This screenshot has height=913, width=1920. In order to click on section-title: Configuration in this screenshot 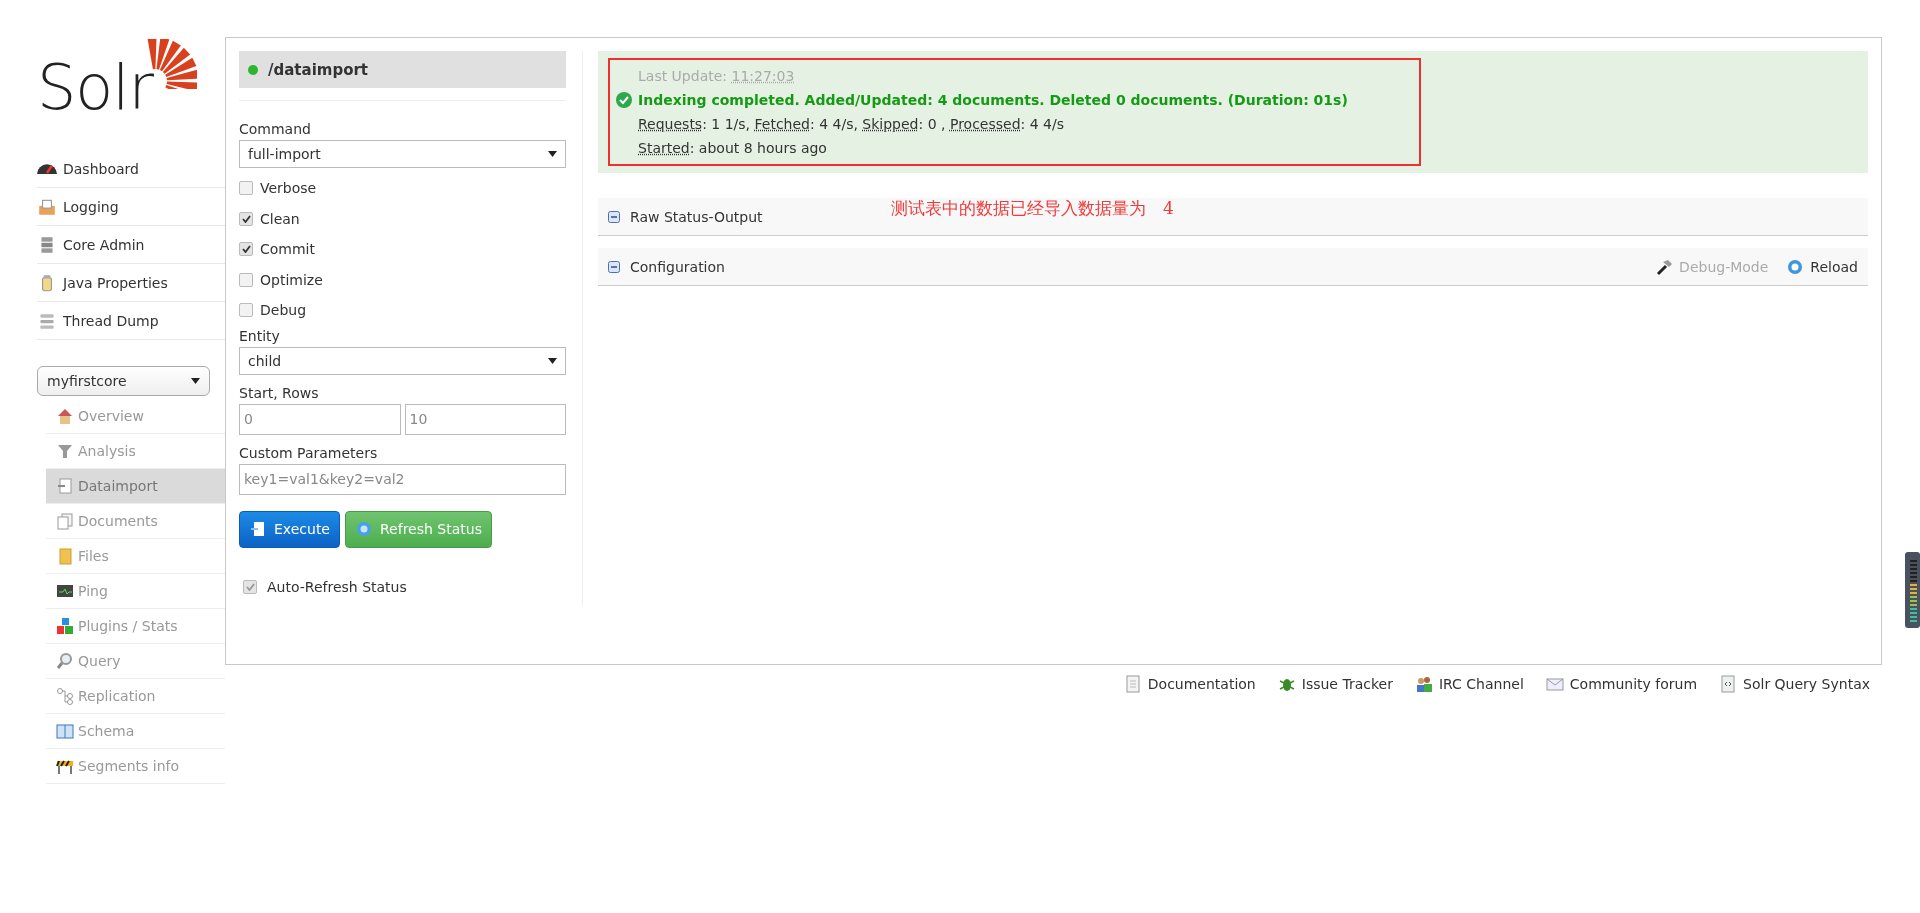, I will do `click(677, 266)`.